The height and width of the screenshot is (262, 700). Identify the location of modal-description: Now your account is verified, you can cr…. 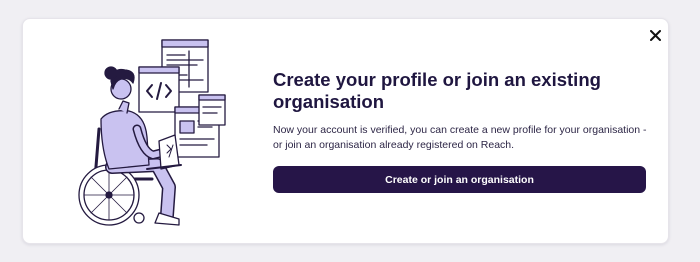
(460, 137).